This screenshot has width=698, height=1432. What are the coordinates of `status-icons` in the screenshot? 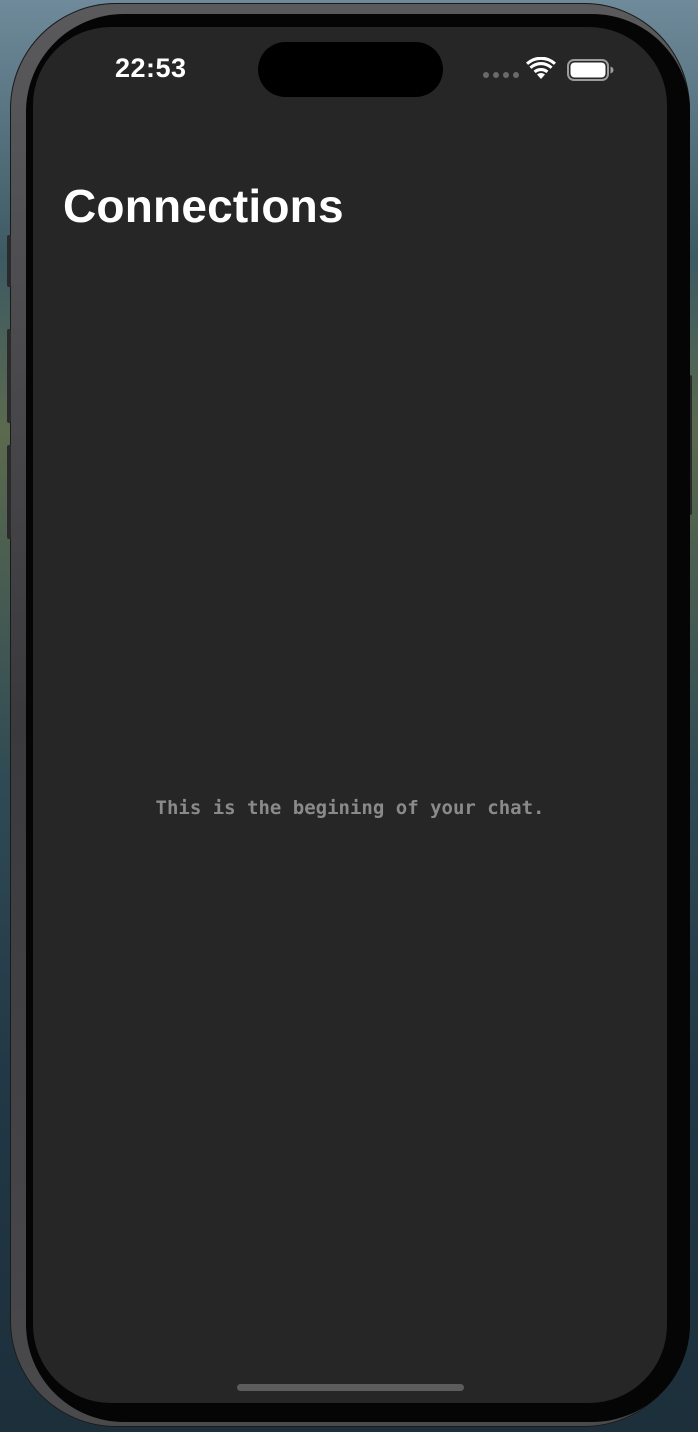 It's located at (553, 71).